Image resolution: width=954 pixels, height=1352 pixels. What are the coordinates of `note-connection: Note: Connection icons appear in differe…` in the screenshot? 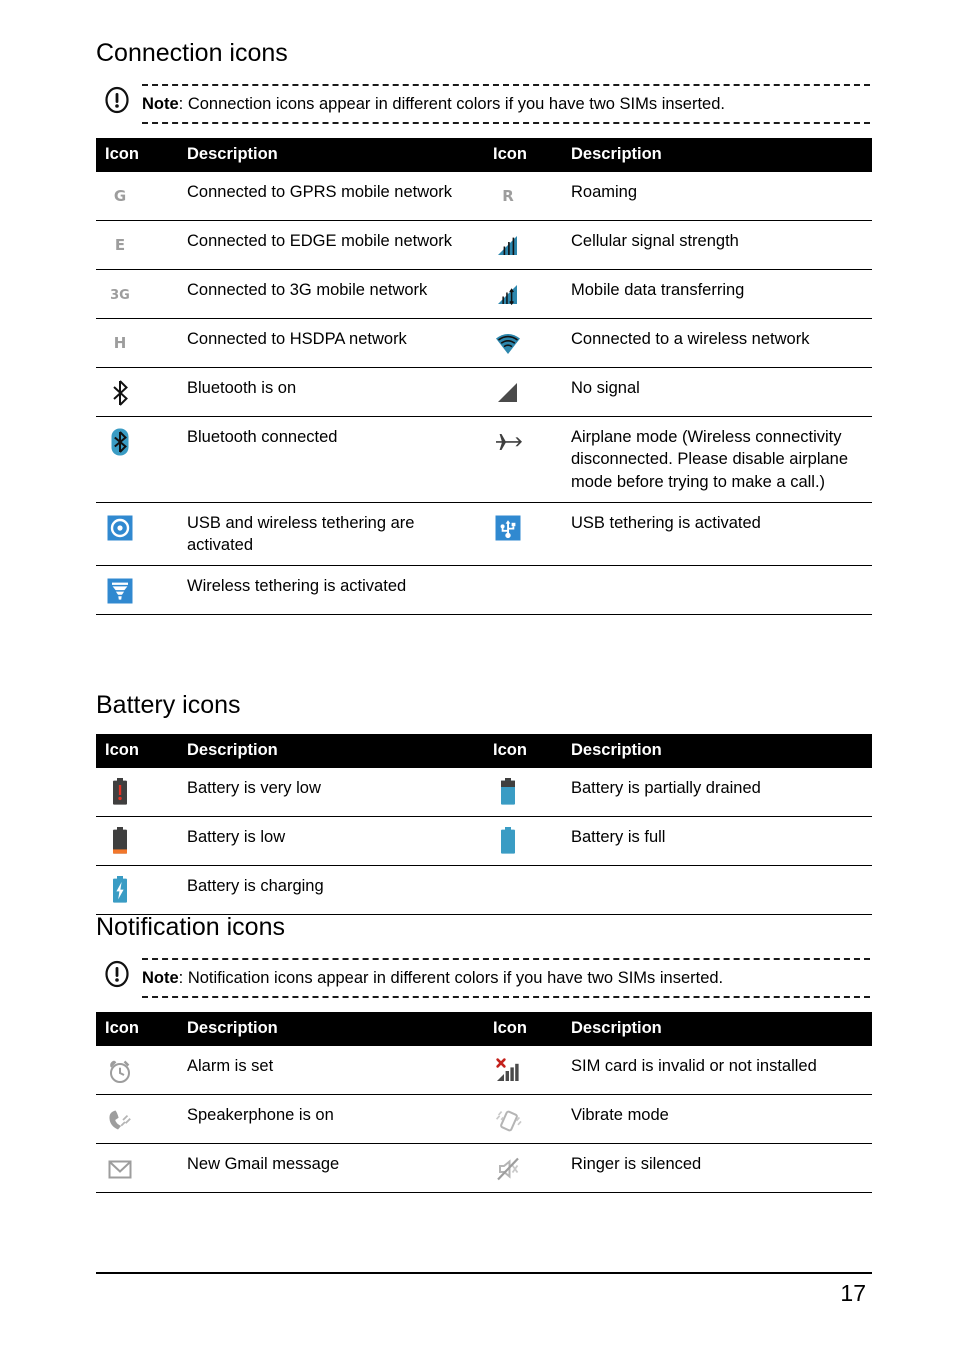 It's located at (484, 104).